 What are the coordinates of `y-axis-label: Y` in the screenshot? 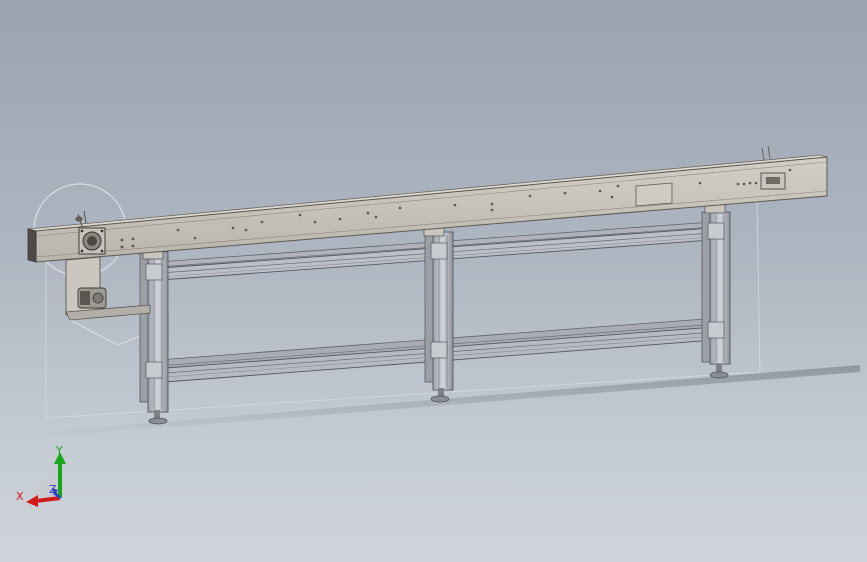 It's located at (59, 450).